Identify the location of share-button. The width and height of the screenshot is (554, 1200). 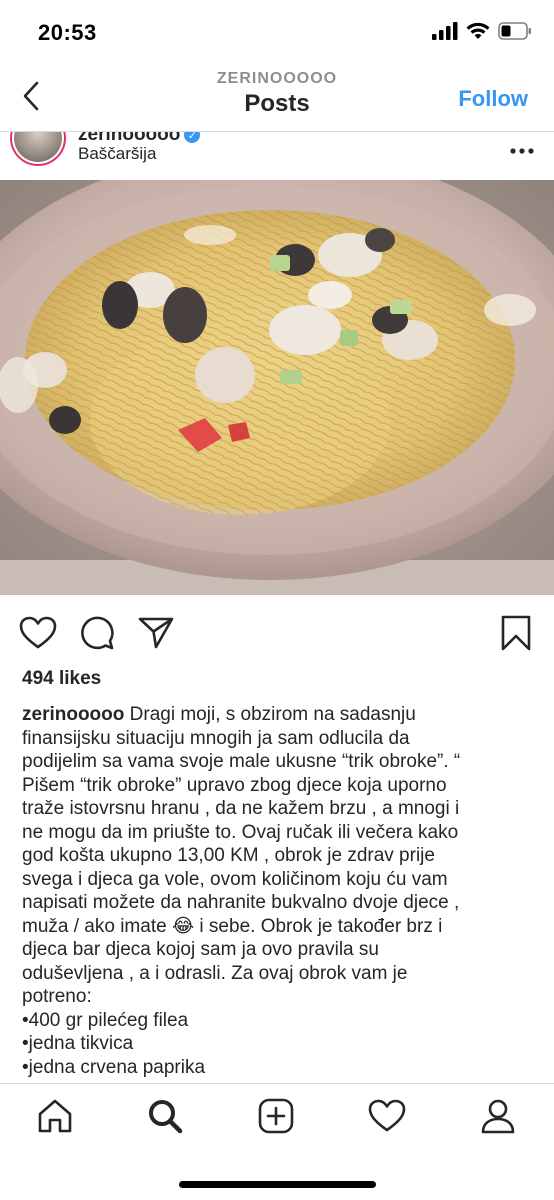
(156, 633).